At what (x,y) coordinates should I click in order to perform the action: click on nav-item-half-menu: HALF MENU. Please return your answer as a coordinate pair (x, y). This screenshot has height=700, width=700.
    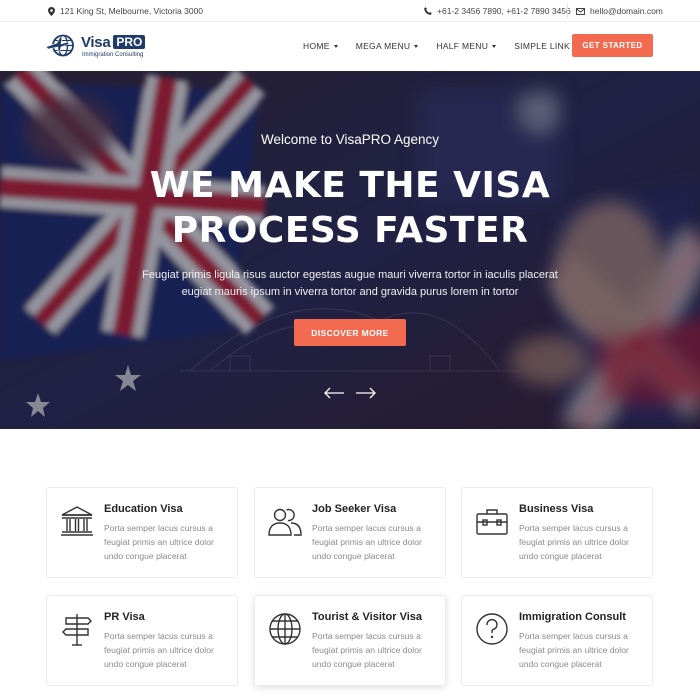
    Looking at the image, I should click on (466, 46).